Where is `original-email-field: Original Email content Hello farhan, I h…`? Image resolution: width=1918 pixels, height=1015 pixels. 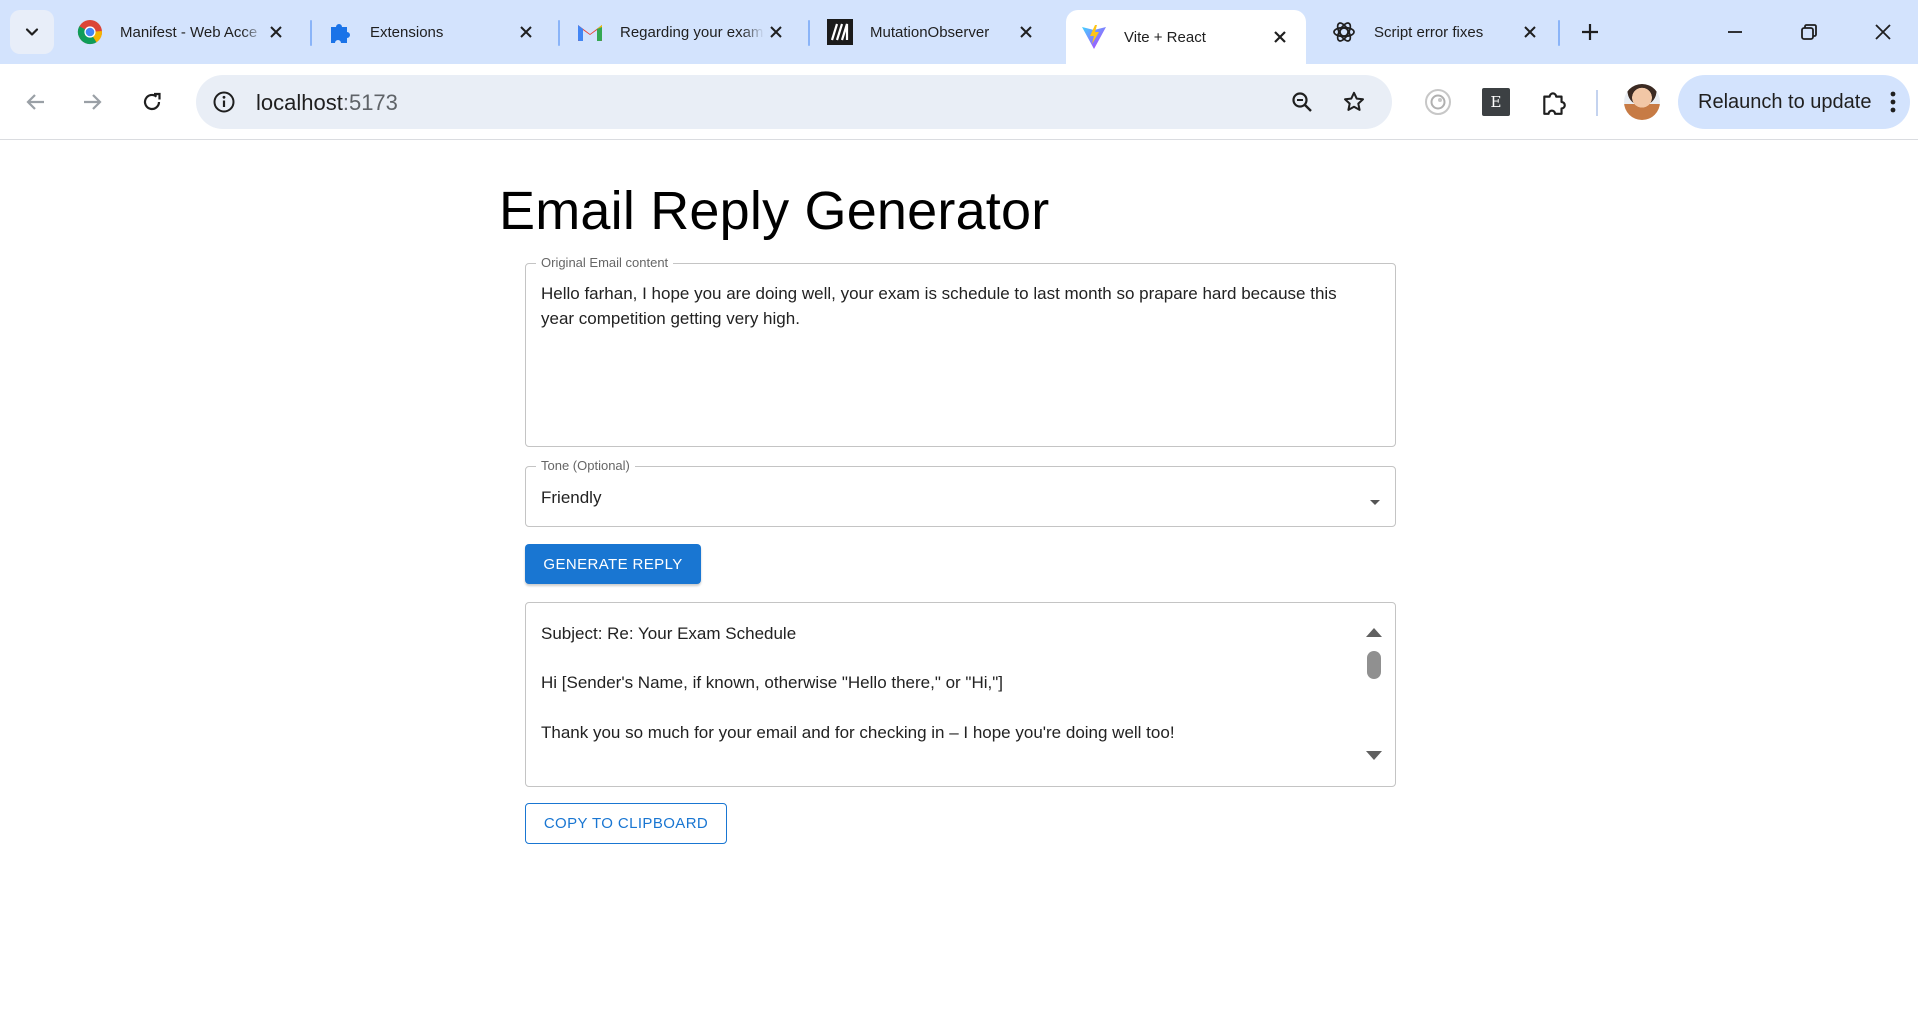
original-email-field: Original Email content Hello farhan, I h… is located at coordinates (960, 351).